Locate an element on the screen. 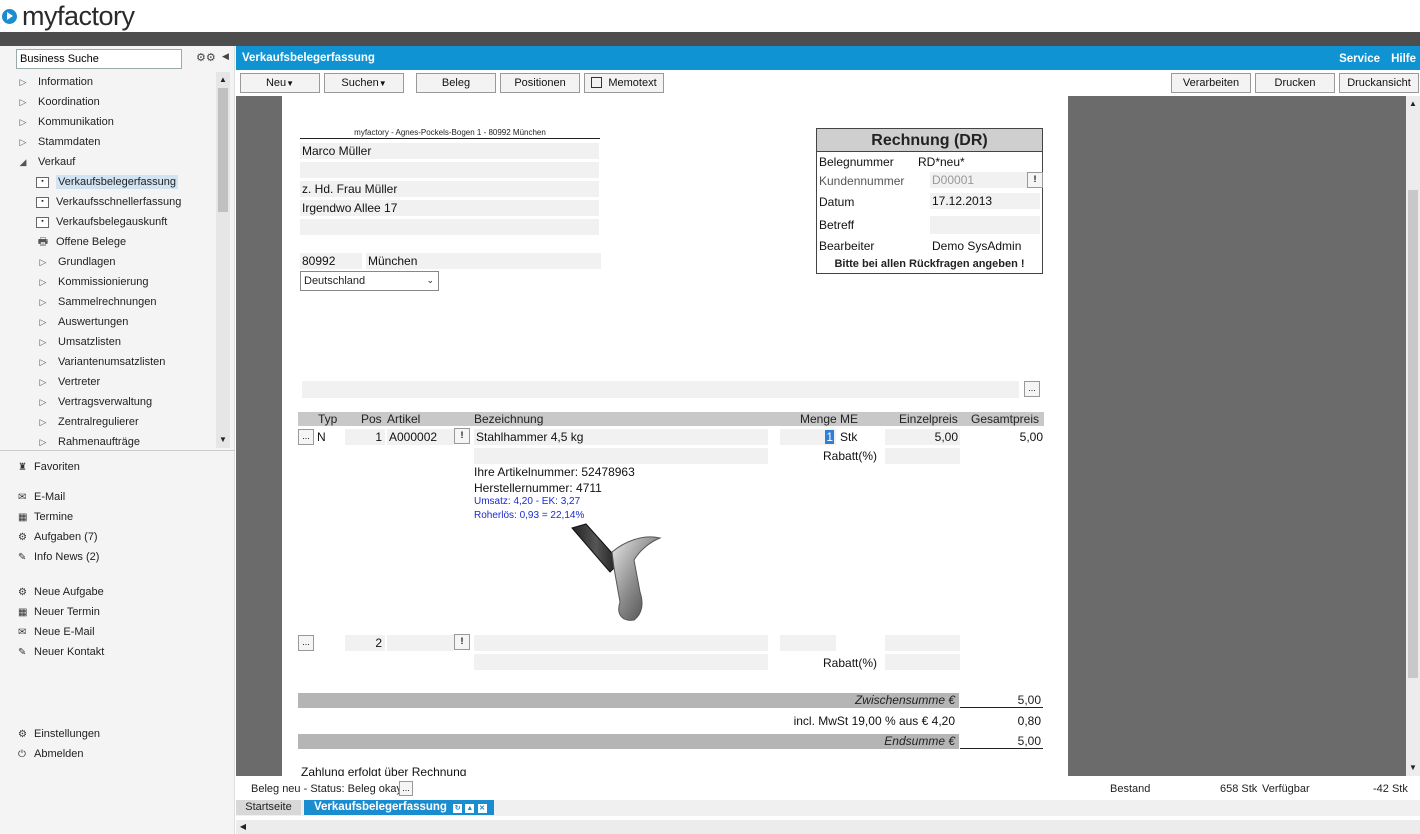 This screenshot has width=1420, height=834. position2-einzelpreis-field is located at coordinates (922, 643).